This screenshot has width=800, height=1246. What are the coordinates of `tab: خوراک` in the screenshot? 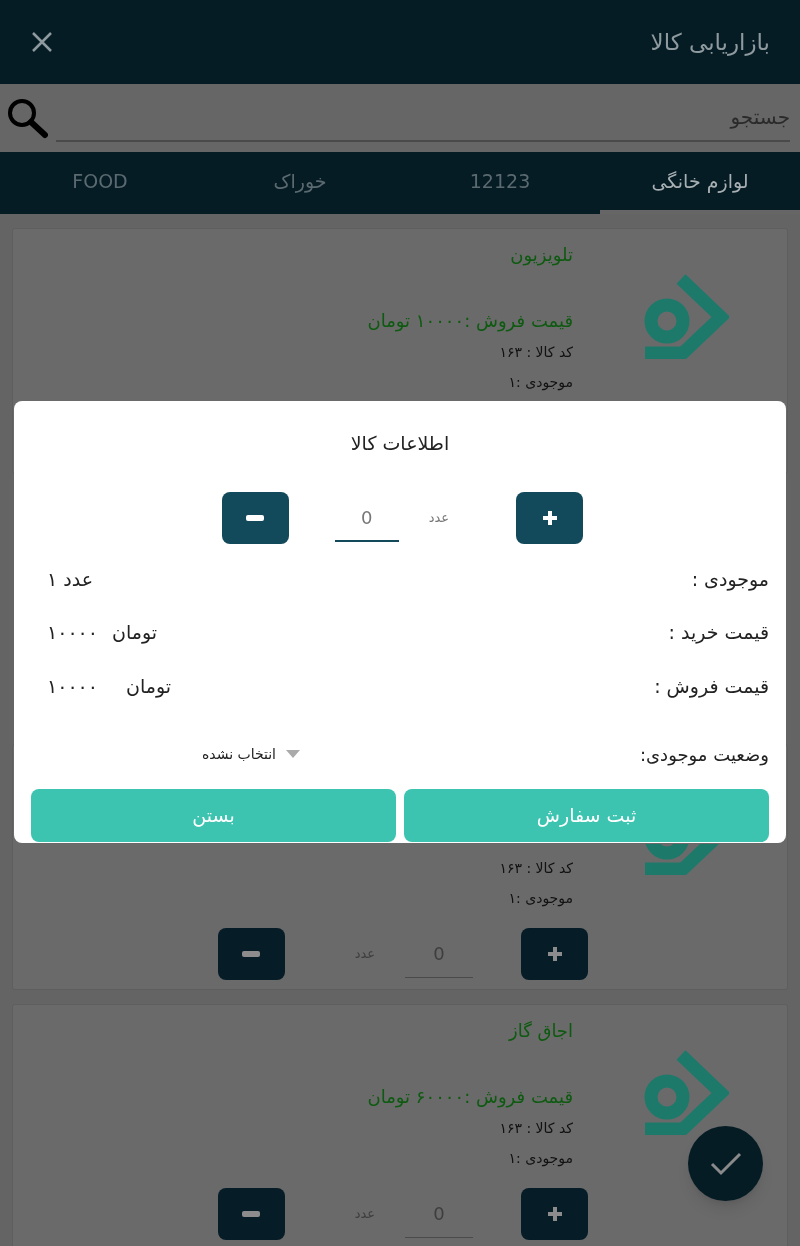 It's located at (300, 183).